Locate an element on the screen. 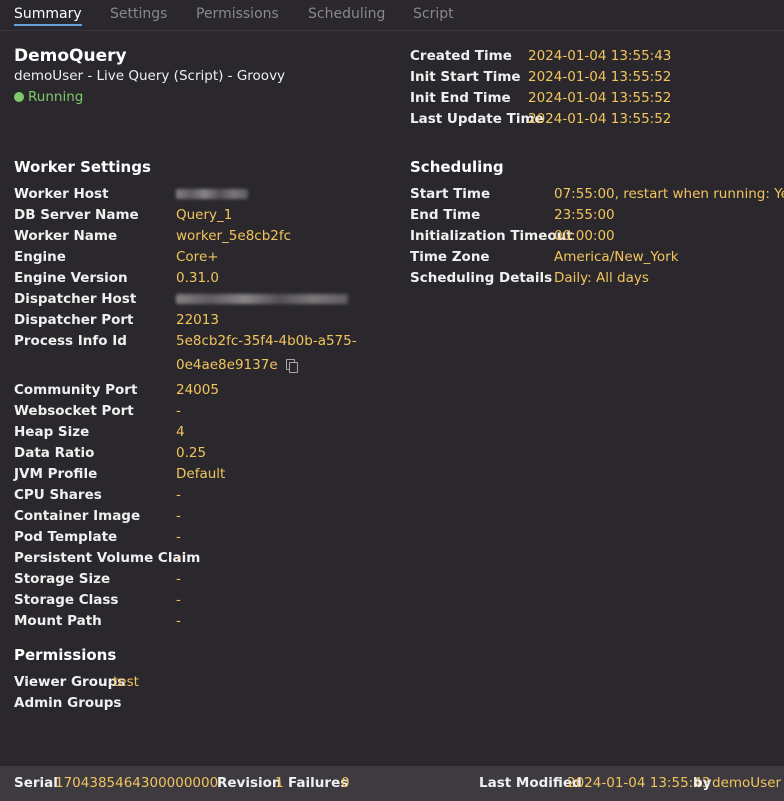 The width and height of the screenshot is (784, 801). db-server-value: Query_1 is located at coordinates (204, 215).